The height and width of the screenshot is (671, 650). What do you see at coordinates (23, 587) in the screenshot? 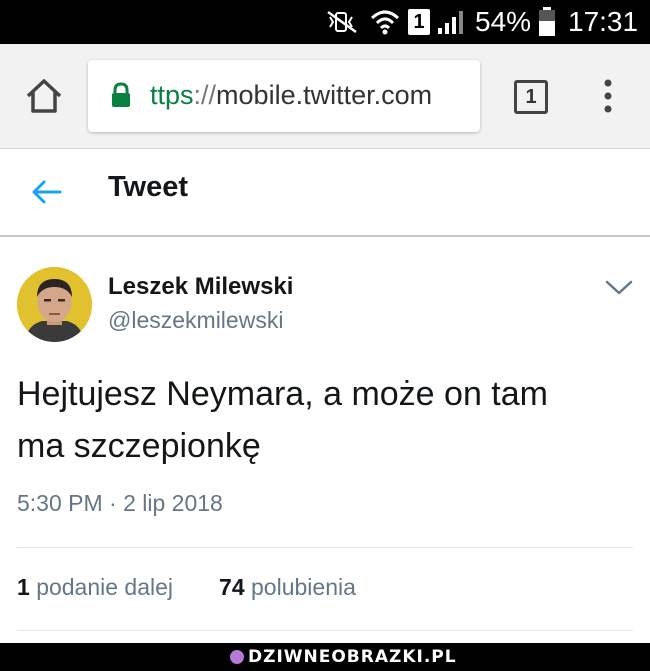
I see `retweet-count: 1` at bounding box center [23, 587].